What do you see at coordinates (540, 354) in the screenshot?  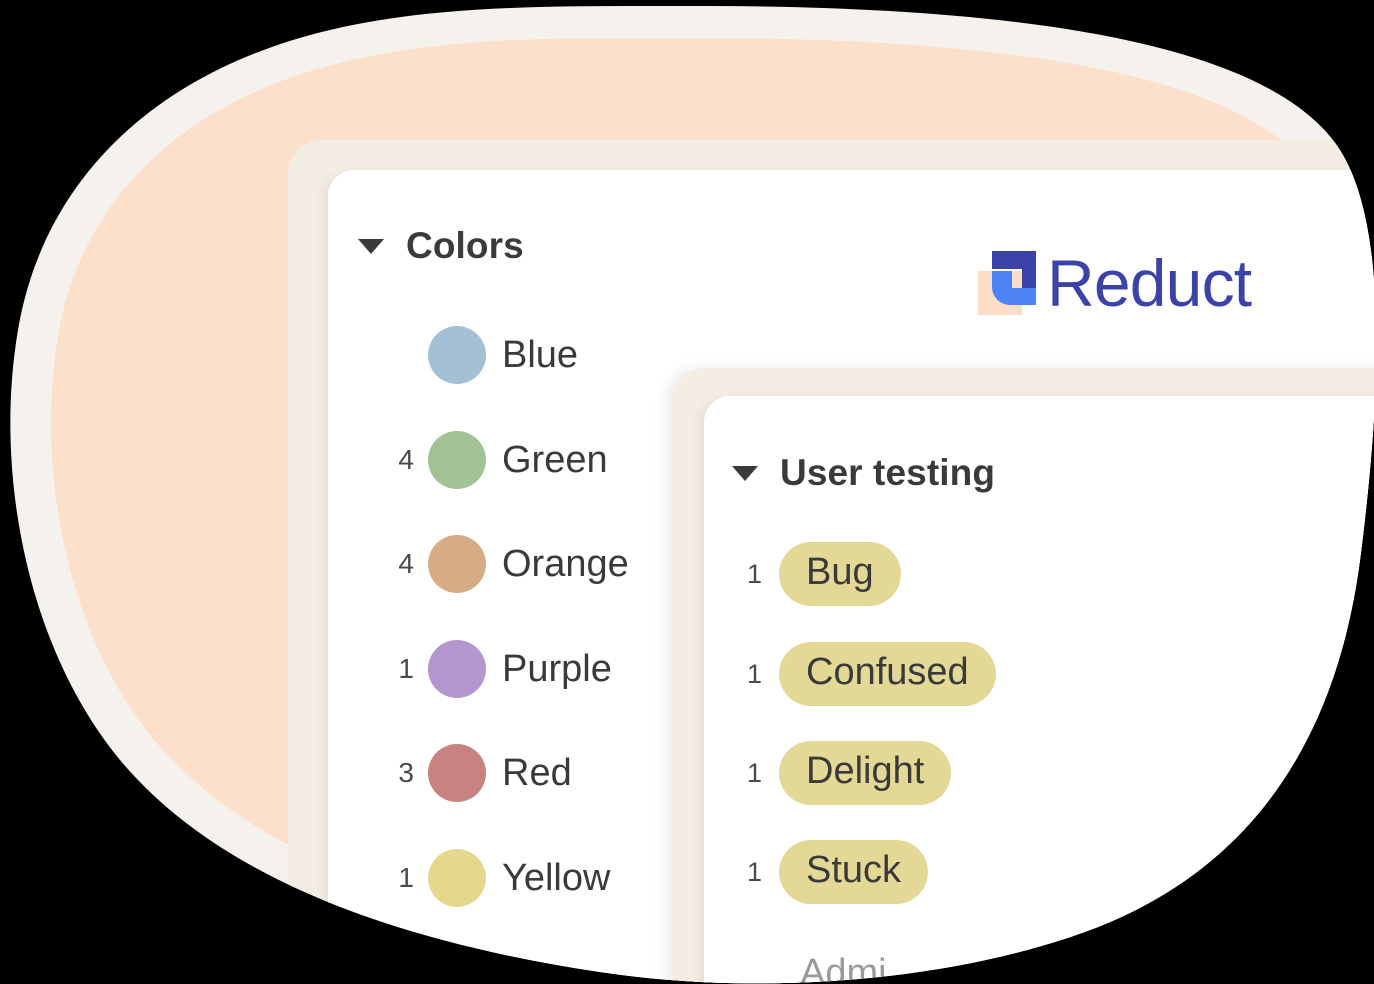 I see `color-label: Blue` at bounding box center [540, 354].